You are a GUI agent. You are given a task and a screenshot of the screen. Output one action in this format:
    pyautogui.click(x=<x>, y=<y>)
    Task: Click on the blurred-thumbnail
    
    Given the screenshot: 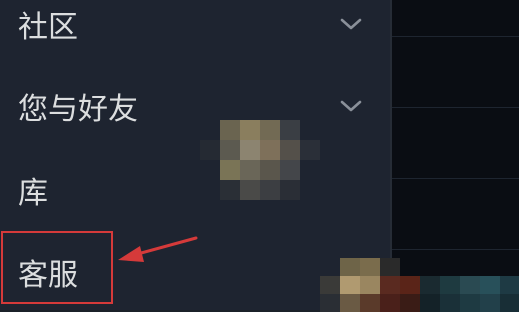 What is the action you would take?
    pyautogui.click(x=419, y=285)
    